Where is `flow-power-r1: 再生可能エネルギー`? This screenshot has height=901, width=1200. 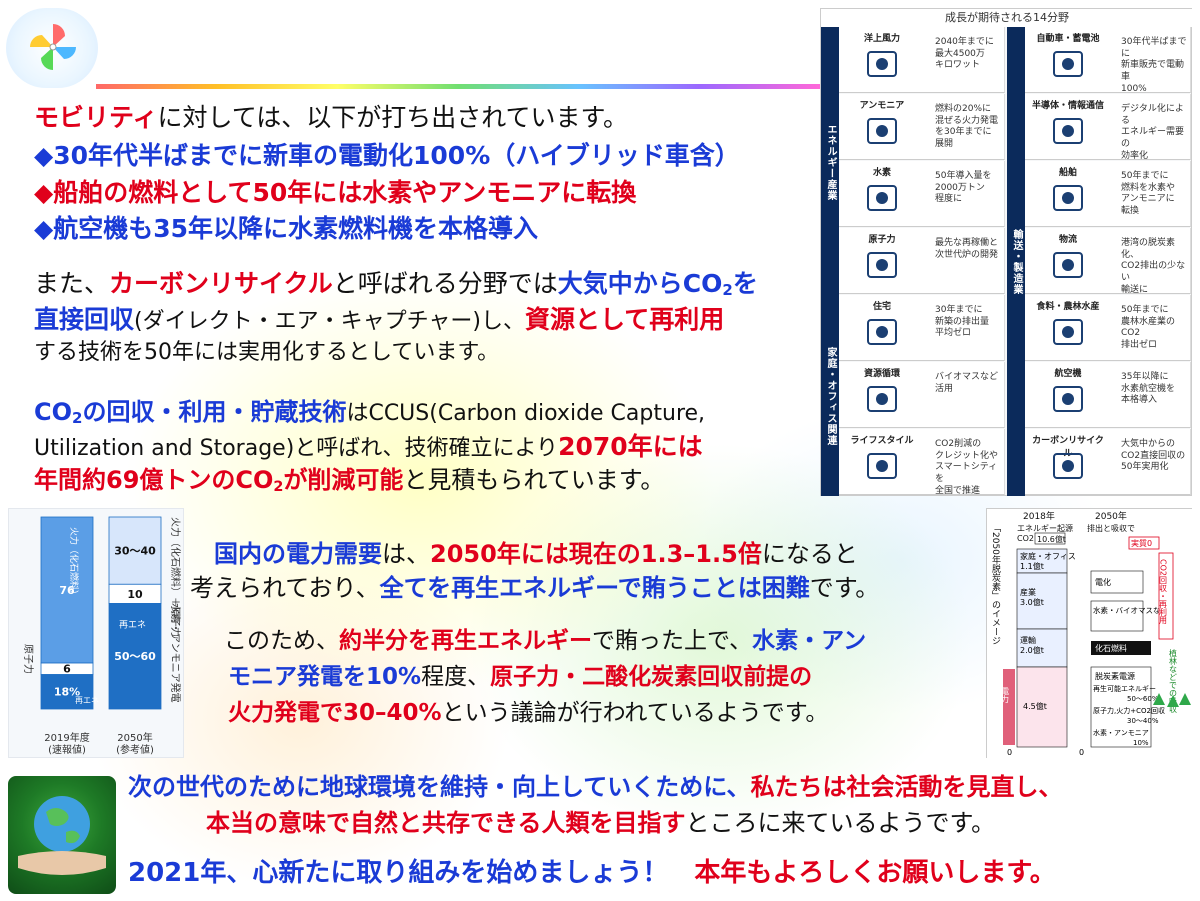 flow-power-r1: 再生可能エネルギー is located at coordinates (1124, 688).